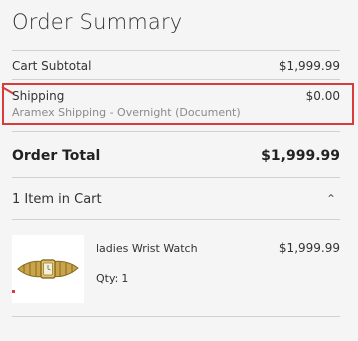 This screenshot has height=341, width=358. I want to click on items-in-cart-toggle: 1 Item in Cart, so click(57, 199).